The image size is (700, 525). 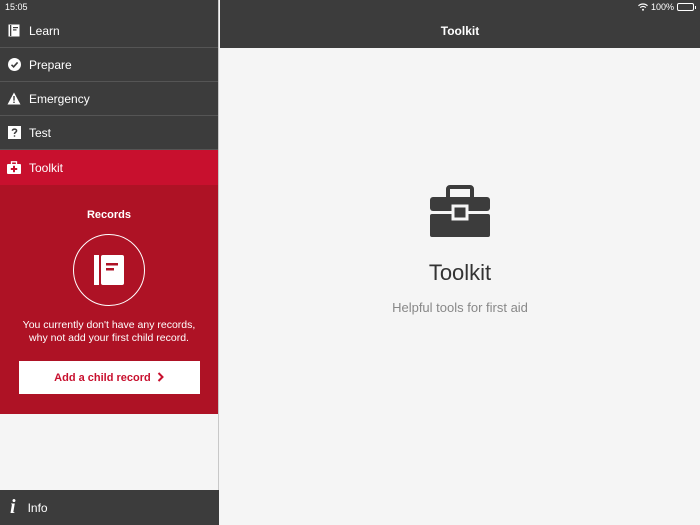 I want to click on info-label: Info, so click(x=37, y=507).